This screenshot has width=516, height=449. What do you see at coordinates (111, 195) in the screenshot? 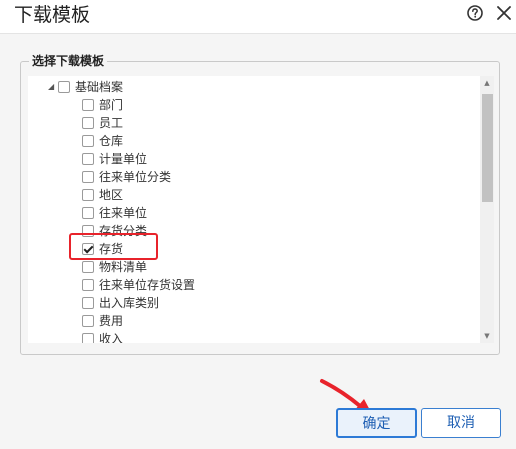
I see `tree-item-label: 地区` at bounding box center [111, 195].